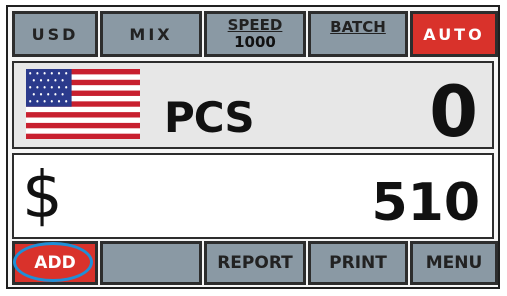  Describe the element at coordinates (42, 196) in the screenshot. I see `dollar-sign: $` at that location.